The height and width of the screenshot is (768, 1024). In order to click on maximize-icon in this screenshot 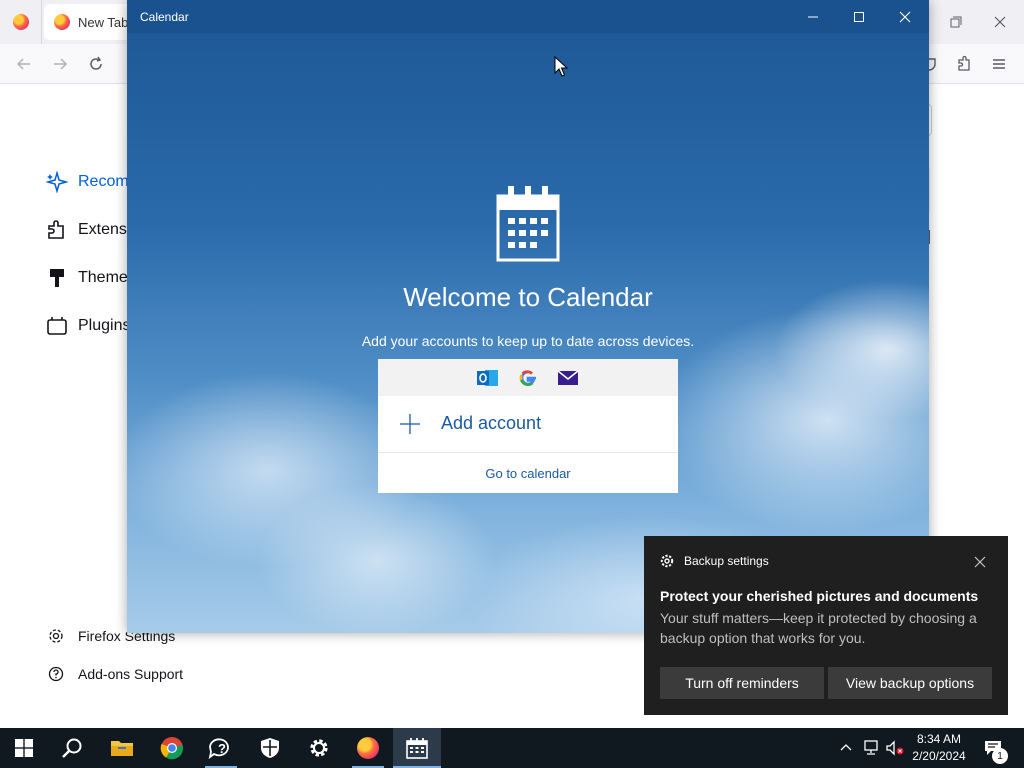, I will do `click(859, 16)`.